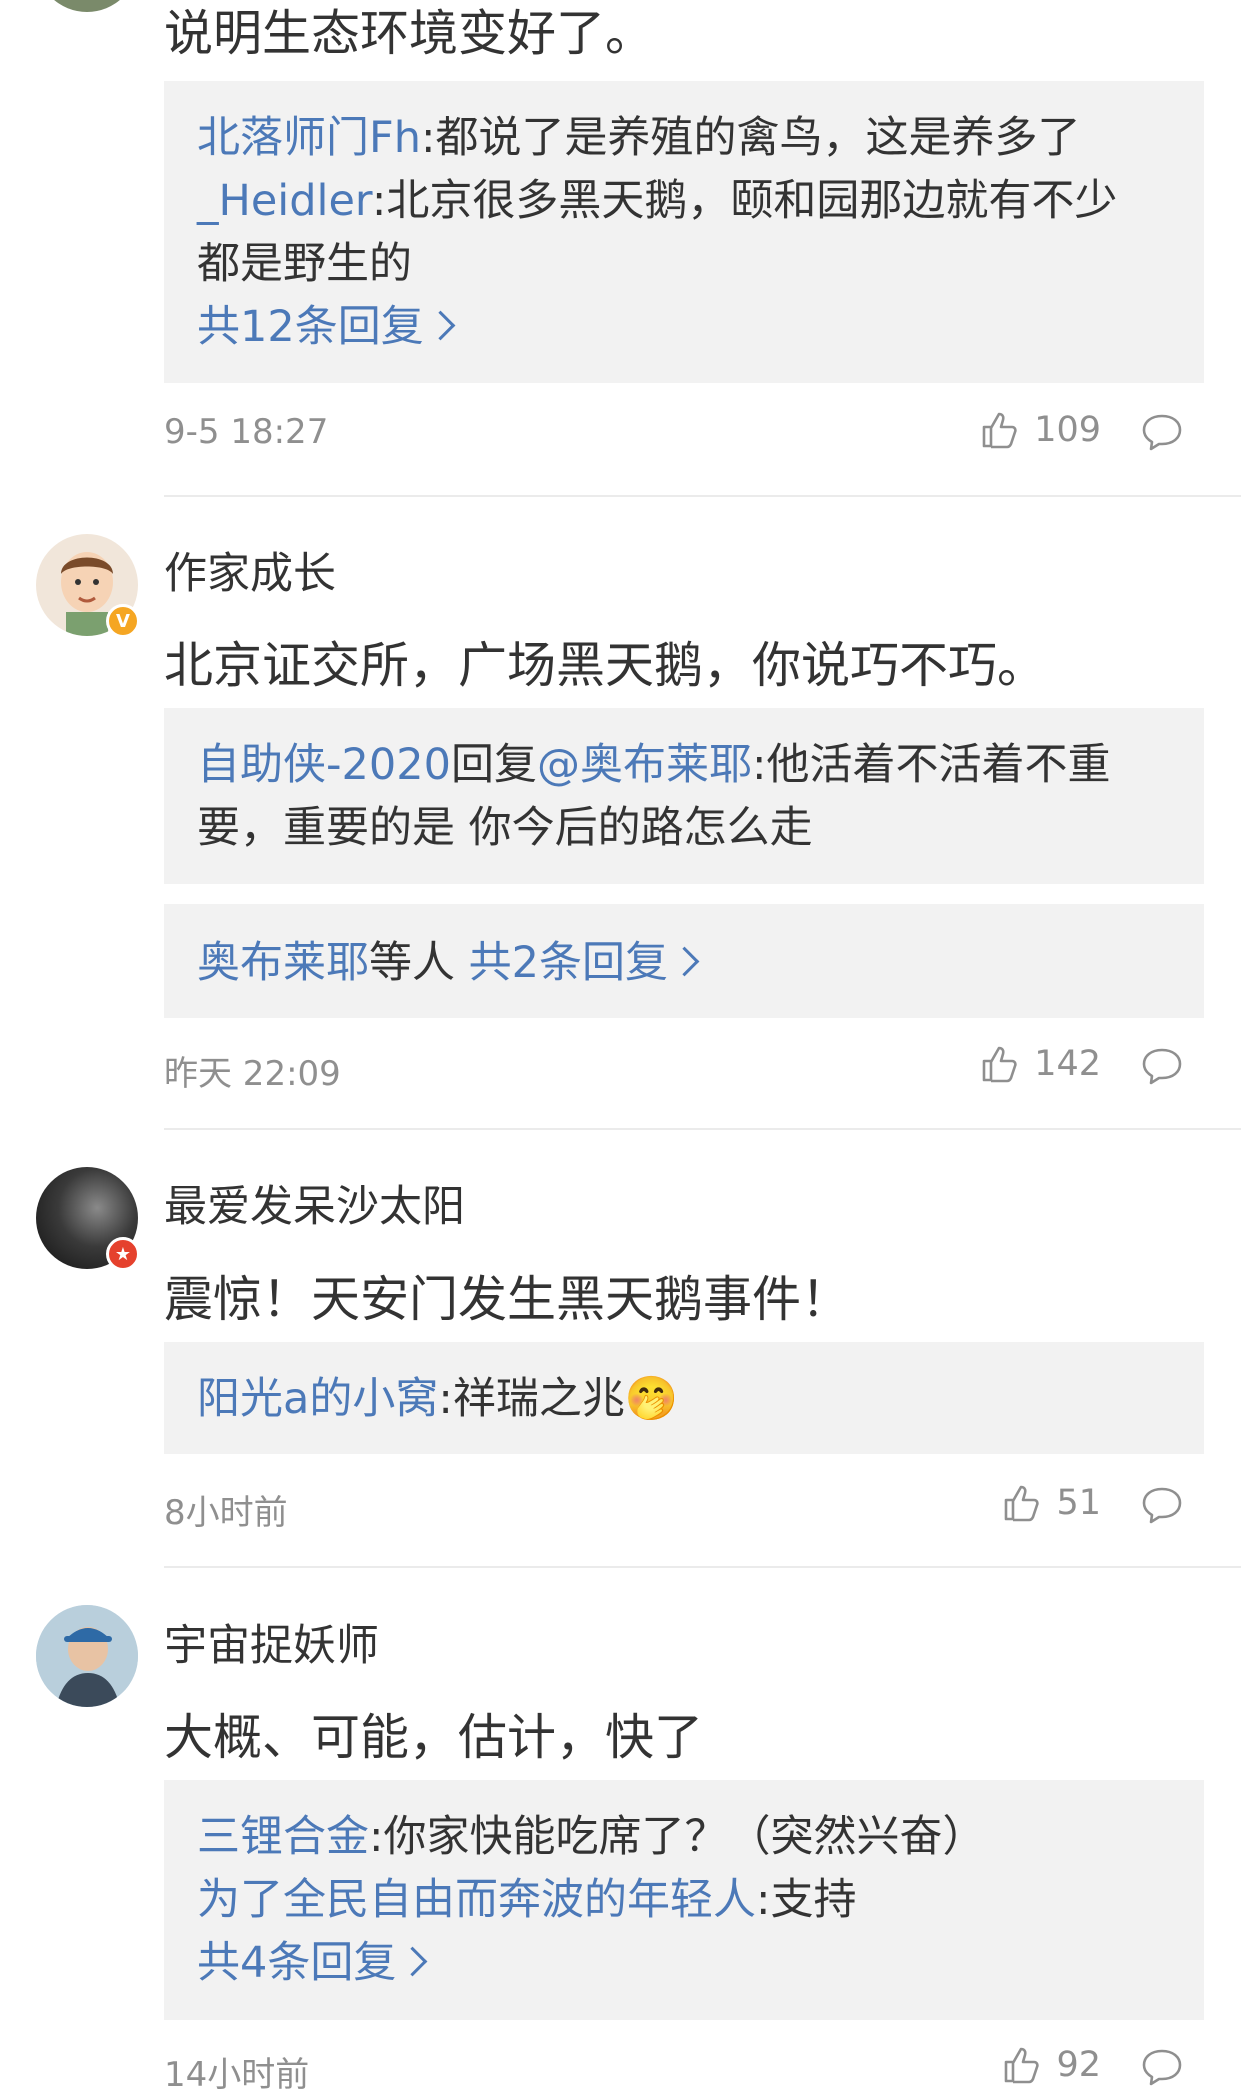 Image resolution: width=1241 pixels, height=2096 pixels. Describe the element at coordinates (1078, 1503) in the screenshot. I see `like-count: 51` at that location.